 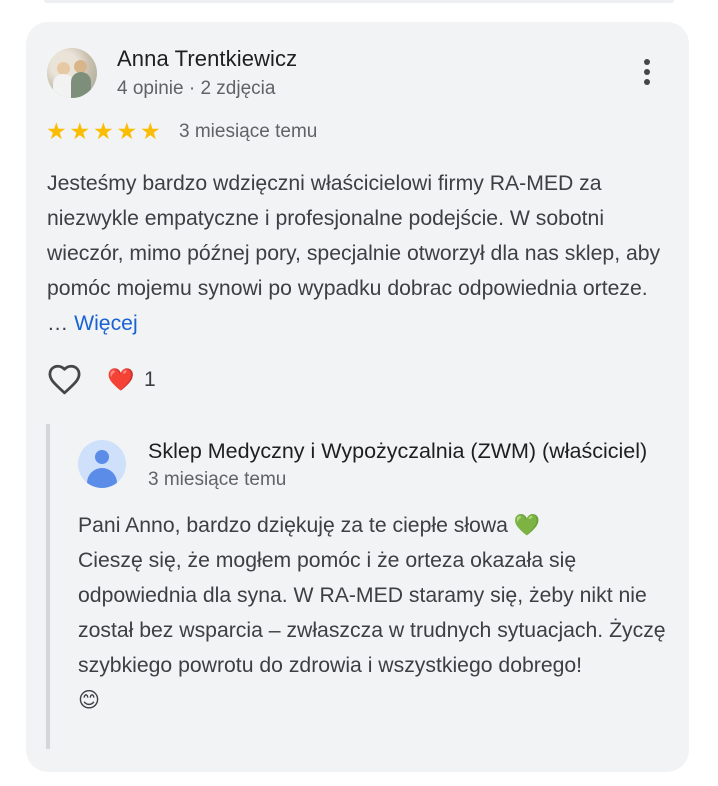 What do you see at coordinates (72, 73) in the screenshot?
I see `reviewer-avatar` at bounding box center [72, 73].